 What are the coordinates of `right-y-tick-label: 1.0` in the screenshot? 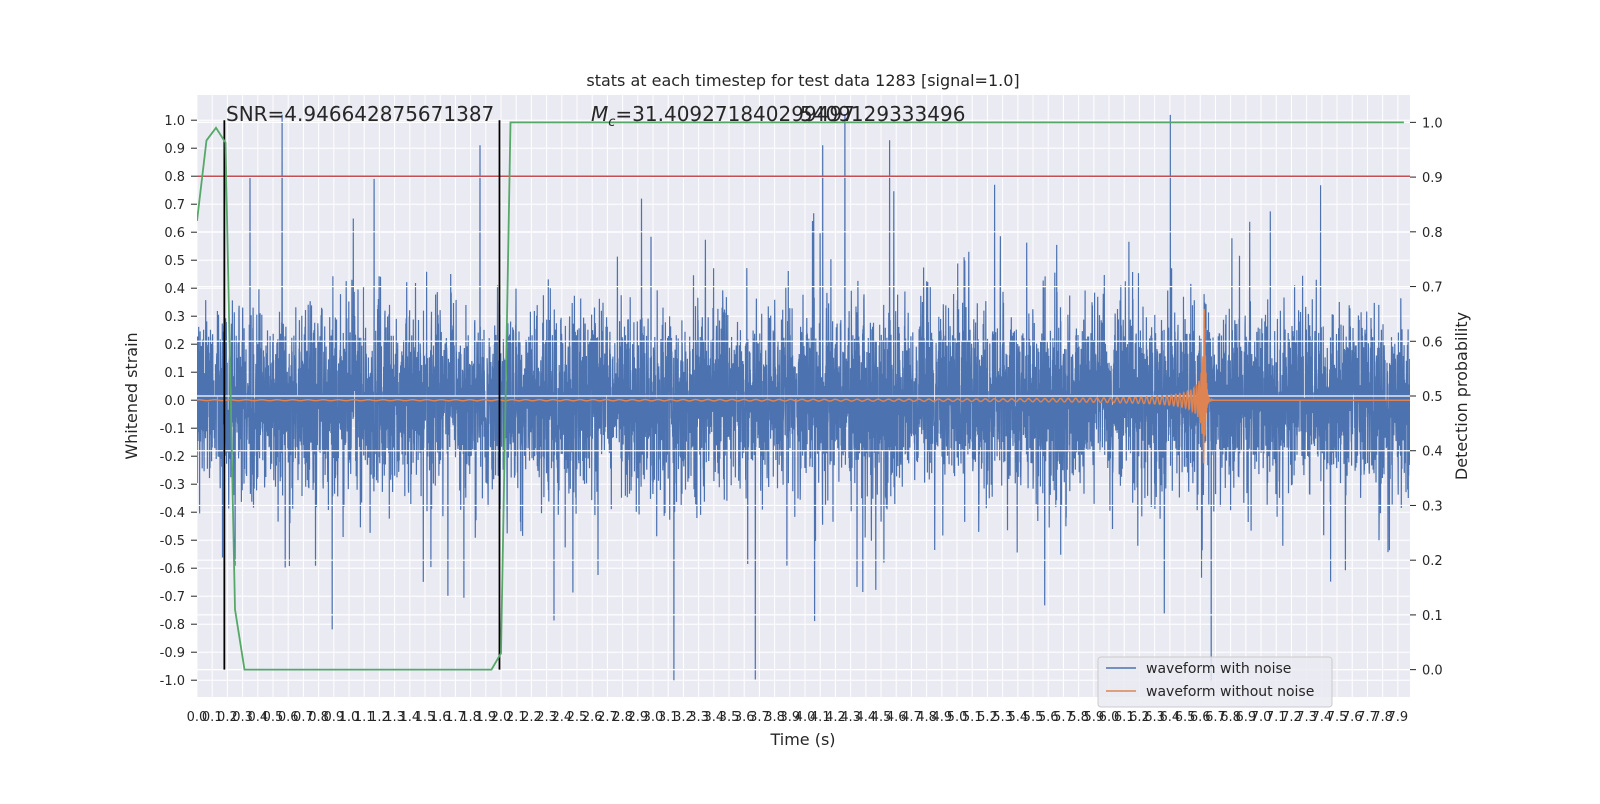 It's located at (1432, 123).